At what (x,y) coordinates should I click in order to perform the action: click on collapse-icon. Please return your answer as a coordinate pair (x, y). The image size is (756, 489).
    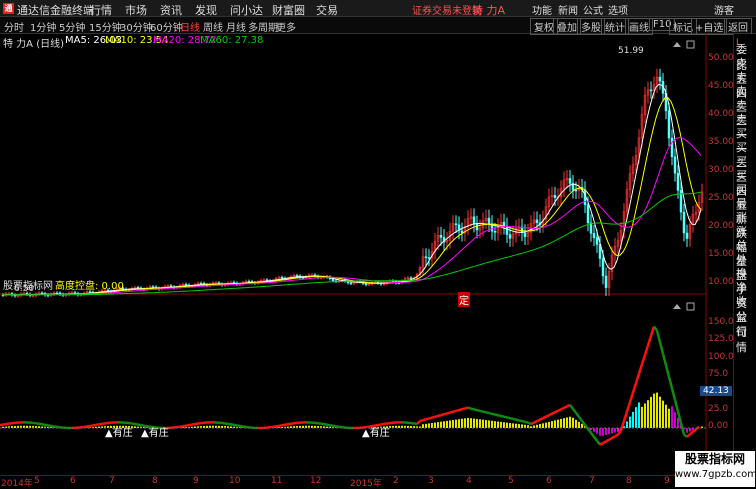
    Looking at the image, I should click on (677, 44).